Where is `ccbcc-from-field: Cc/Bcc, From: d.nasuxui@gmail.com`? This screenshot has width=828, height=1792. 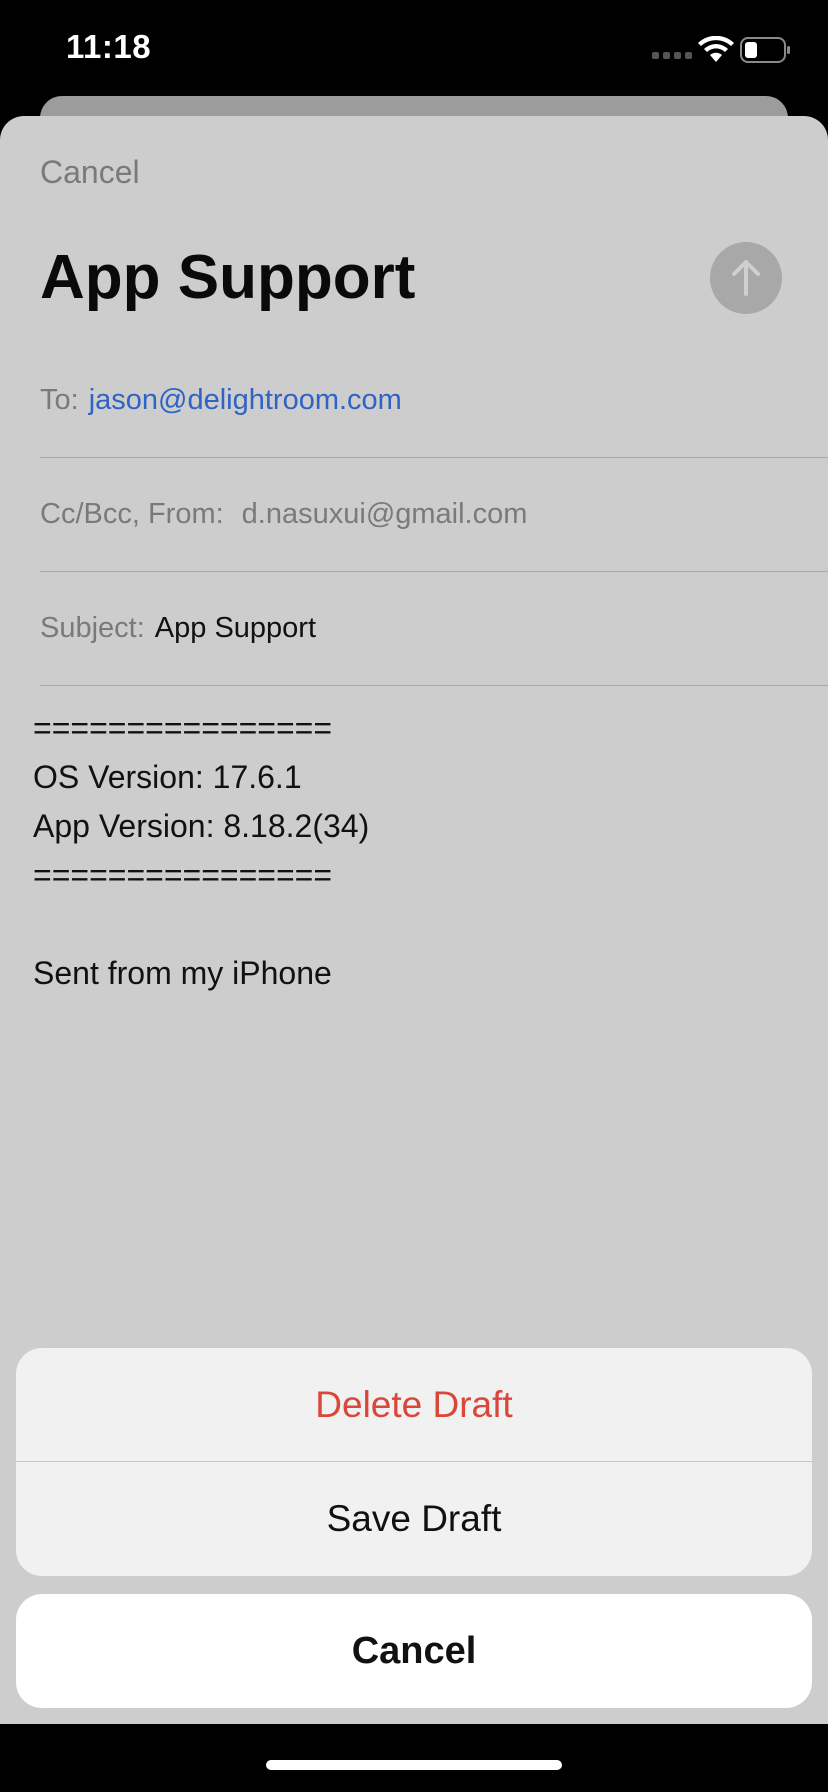
ccbcc-from-field: Cc/Bcc, From: d.nasuxui@gmail.com is located at coordinates (434, 515).